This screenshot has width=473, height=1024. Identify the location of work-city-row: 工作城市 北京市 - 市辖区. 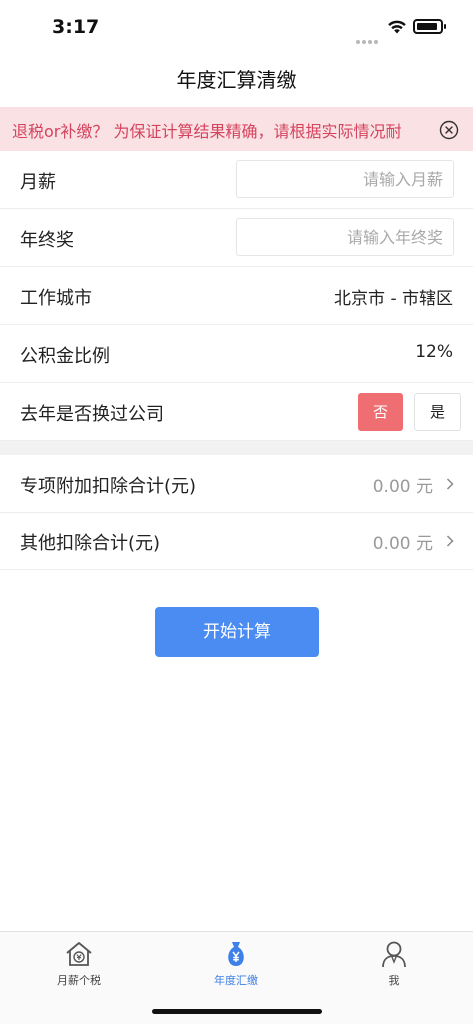
(236, 296).